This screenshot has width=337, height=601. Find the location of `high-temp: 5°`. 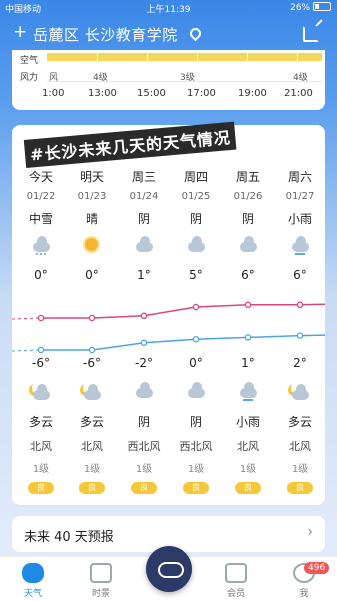

high-temp: 5° is located at coordinates (196, 275).